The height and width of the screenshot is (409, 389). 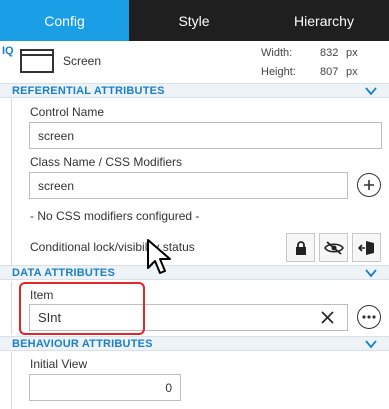 What do you see at coordinates (8, 51) in the screenshot?
I see `iq-tag: IQ` at bounding box center [8, 51].